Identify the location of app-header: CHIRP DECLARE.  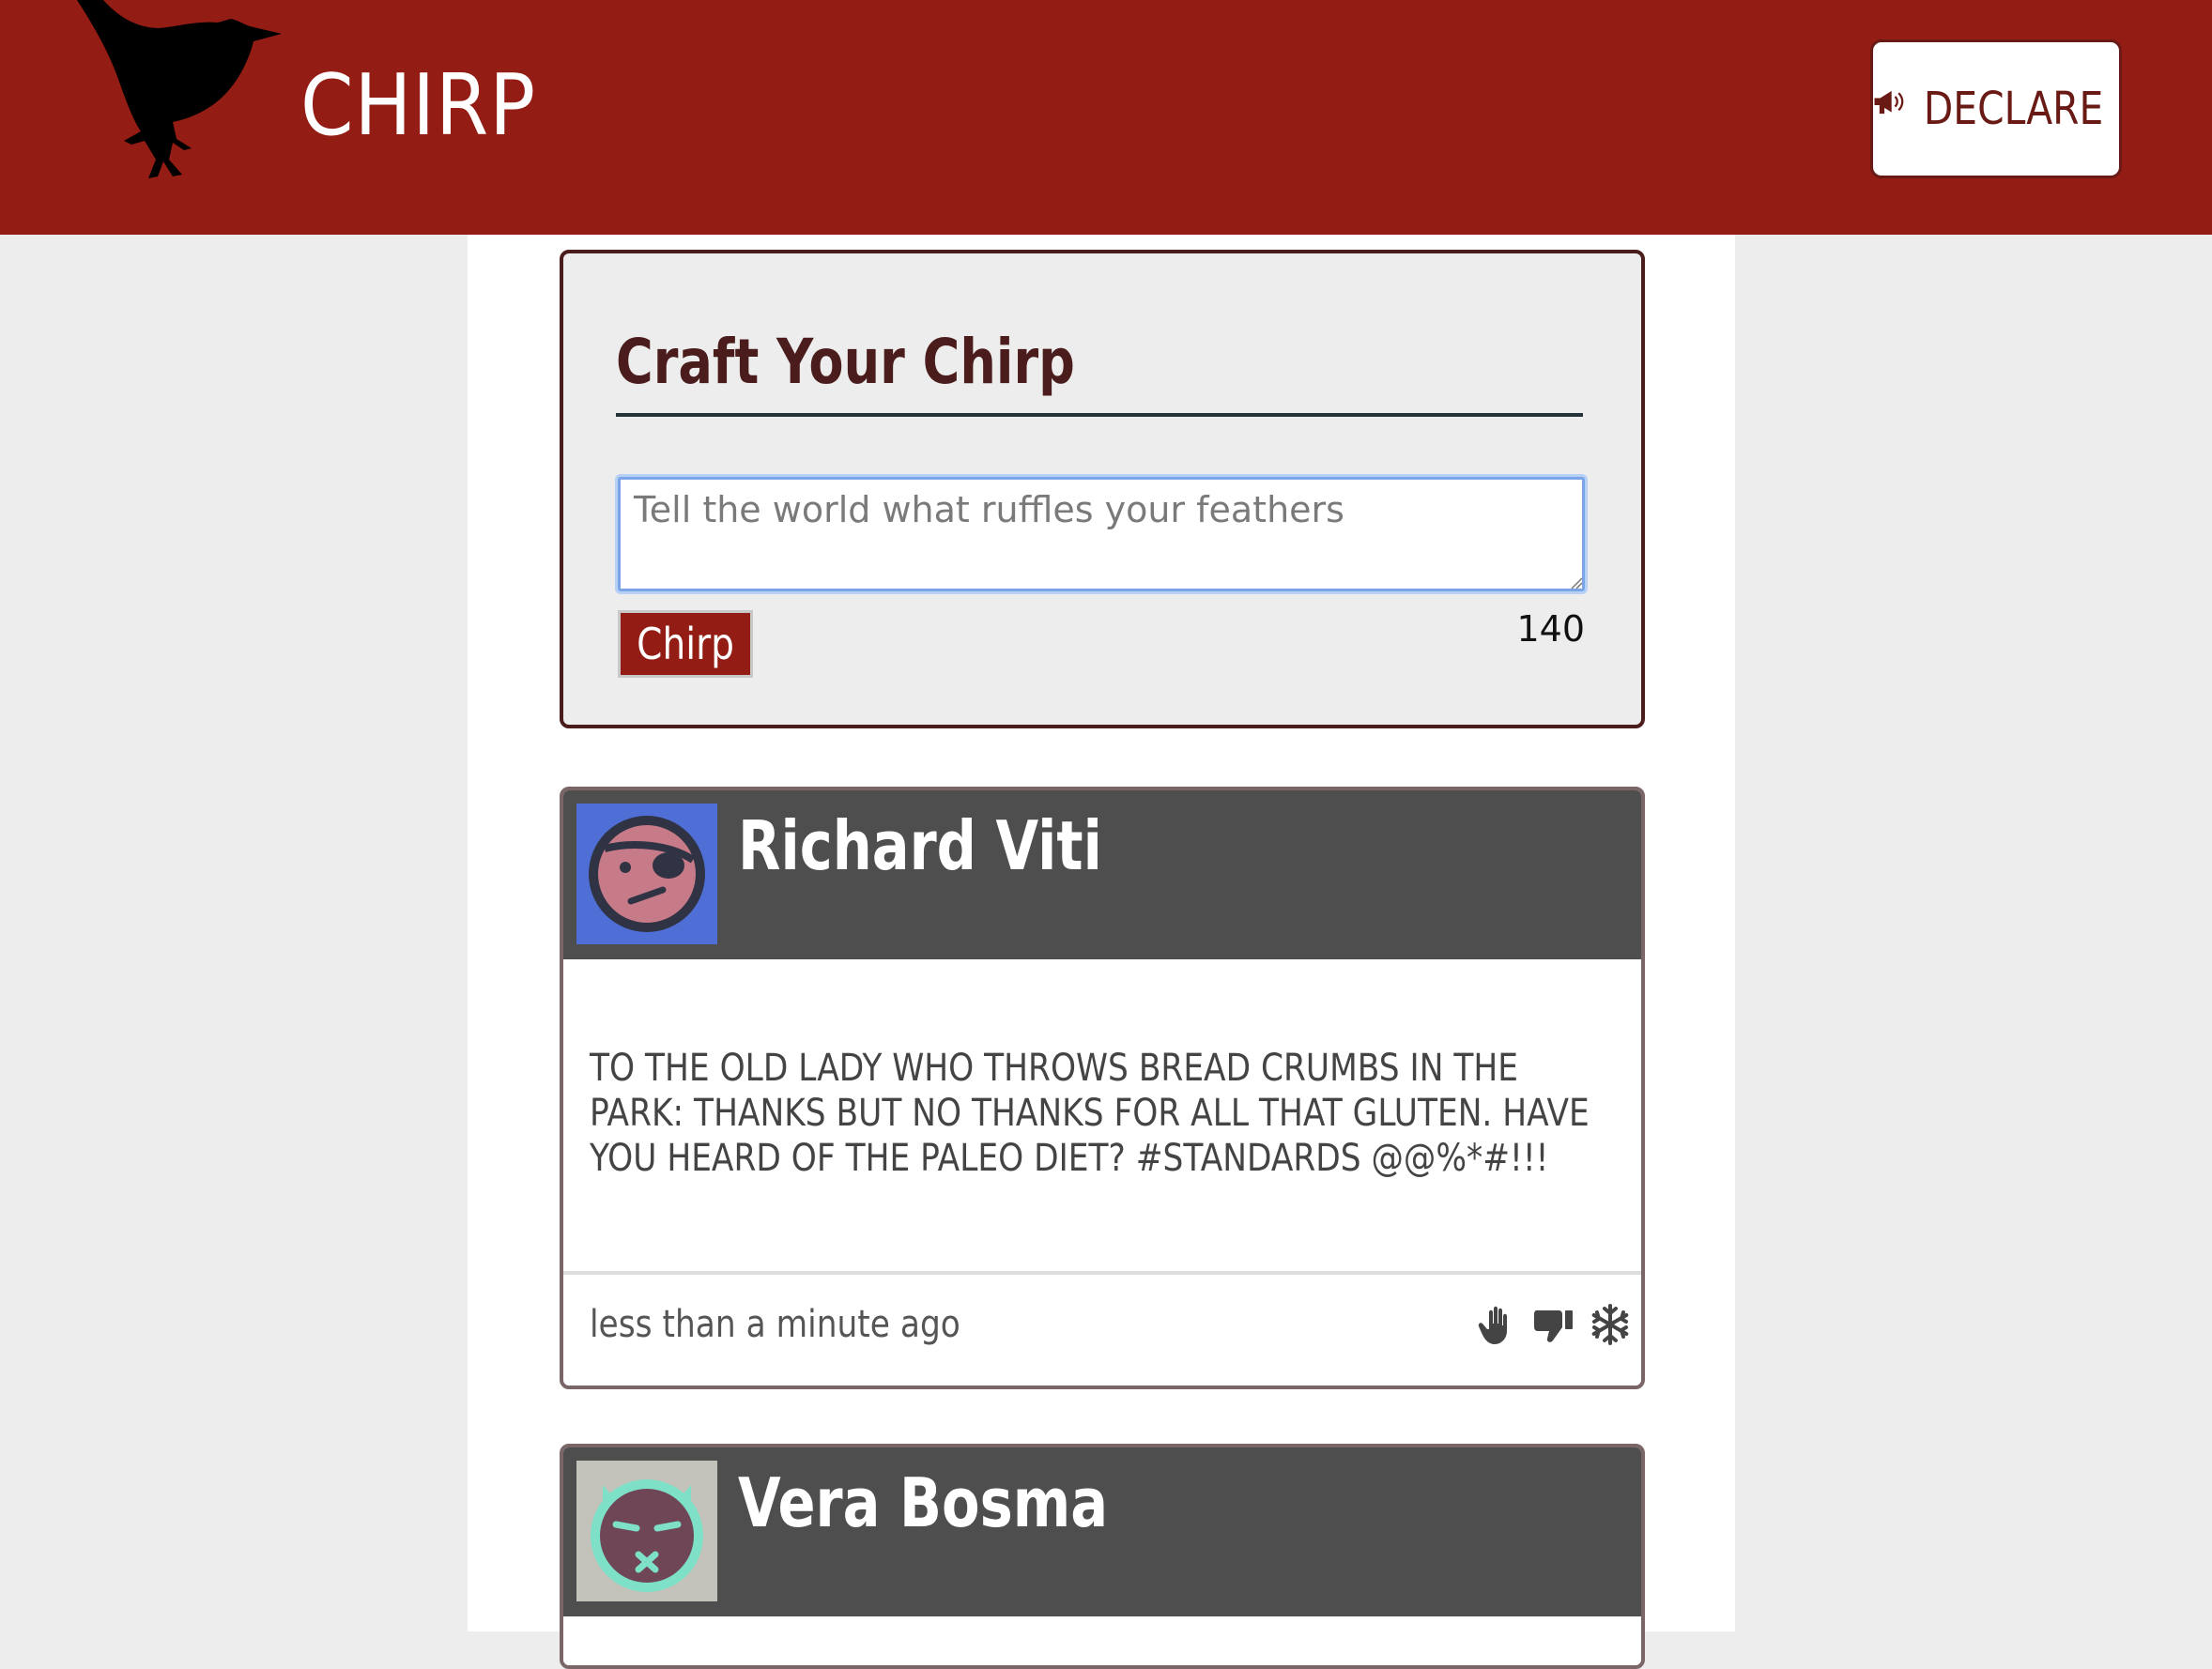
(1106, 117).